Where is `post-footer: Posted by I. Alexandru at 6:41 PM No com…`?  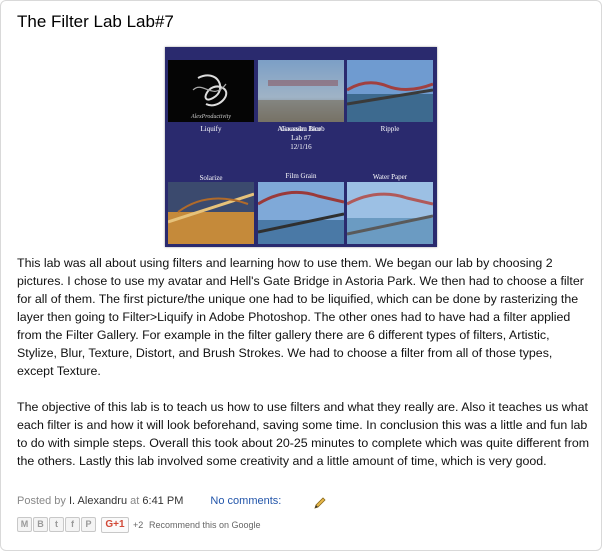
post-footer: Posted by I. Alexandru at 6:41 PM No com… is located at coordinates (149, 501).